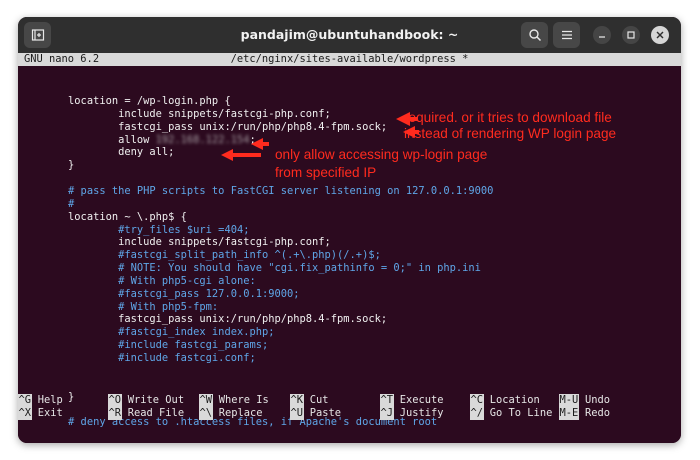  Describe the element at coordinates (510, 133) in the screenshot. I see `annotation-note-required-2: instead of rendering WP login page` at that location.